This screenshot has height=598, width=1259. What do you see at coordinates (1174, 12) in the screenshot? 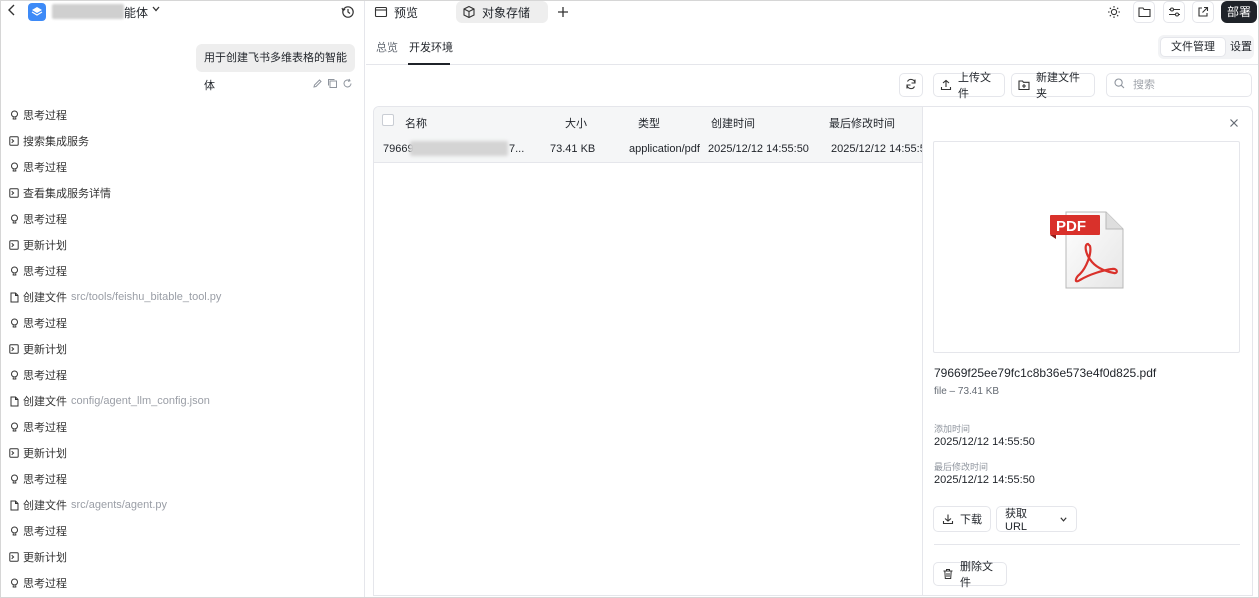
I see `settings-sliders-icon` at bounding box center [1174, 12].